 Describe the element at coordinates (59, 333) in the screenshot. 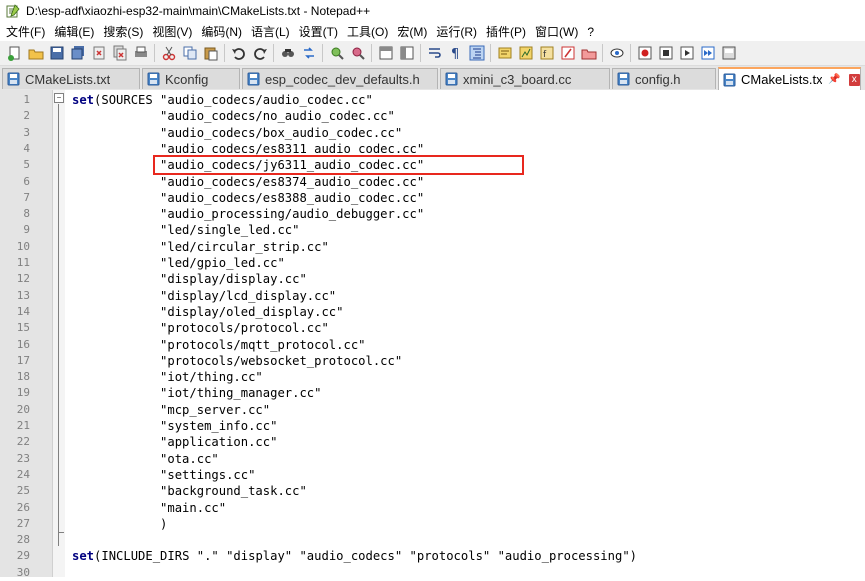

I see `fold-margin` at that location.